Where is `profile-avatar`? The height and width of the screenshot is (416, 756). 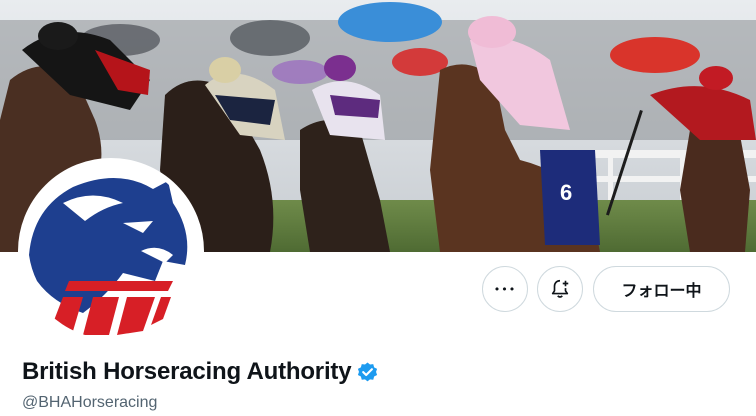
profile-avatar is located at coordinates (111, 251).